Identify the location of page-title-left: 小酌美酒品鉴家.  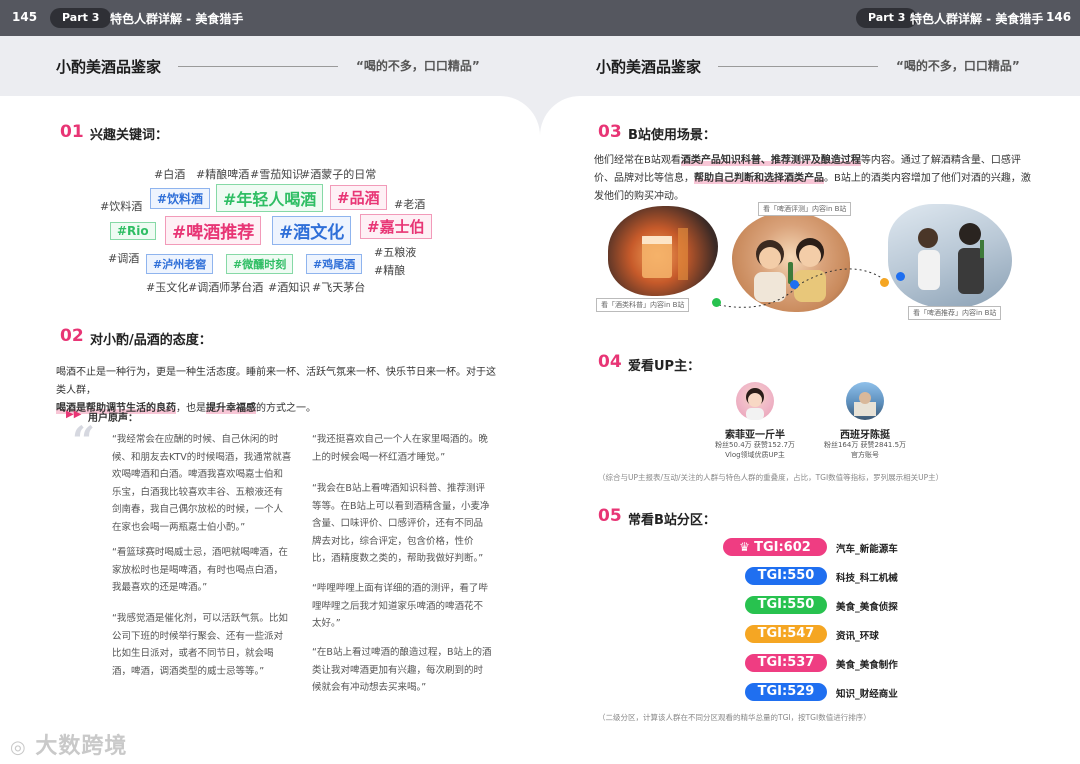
(109, 67).